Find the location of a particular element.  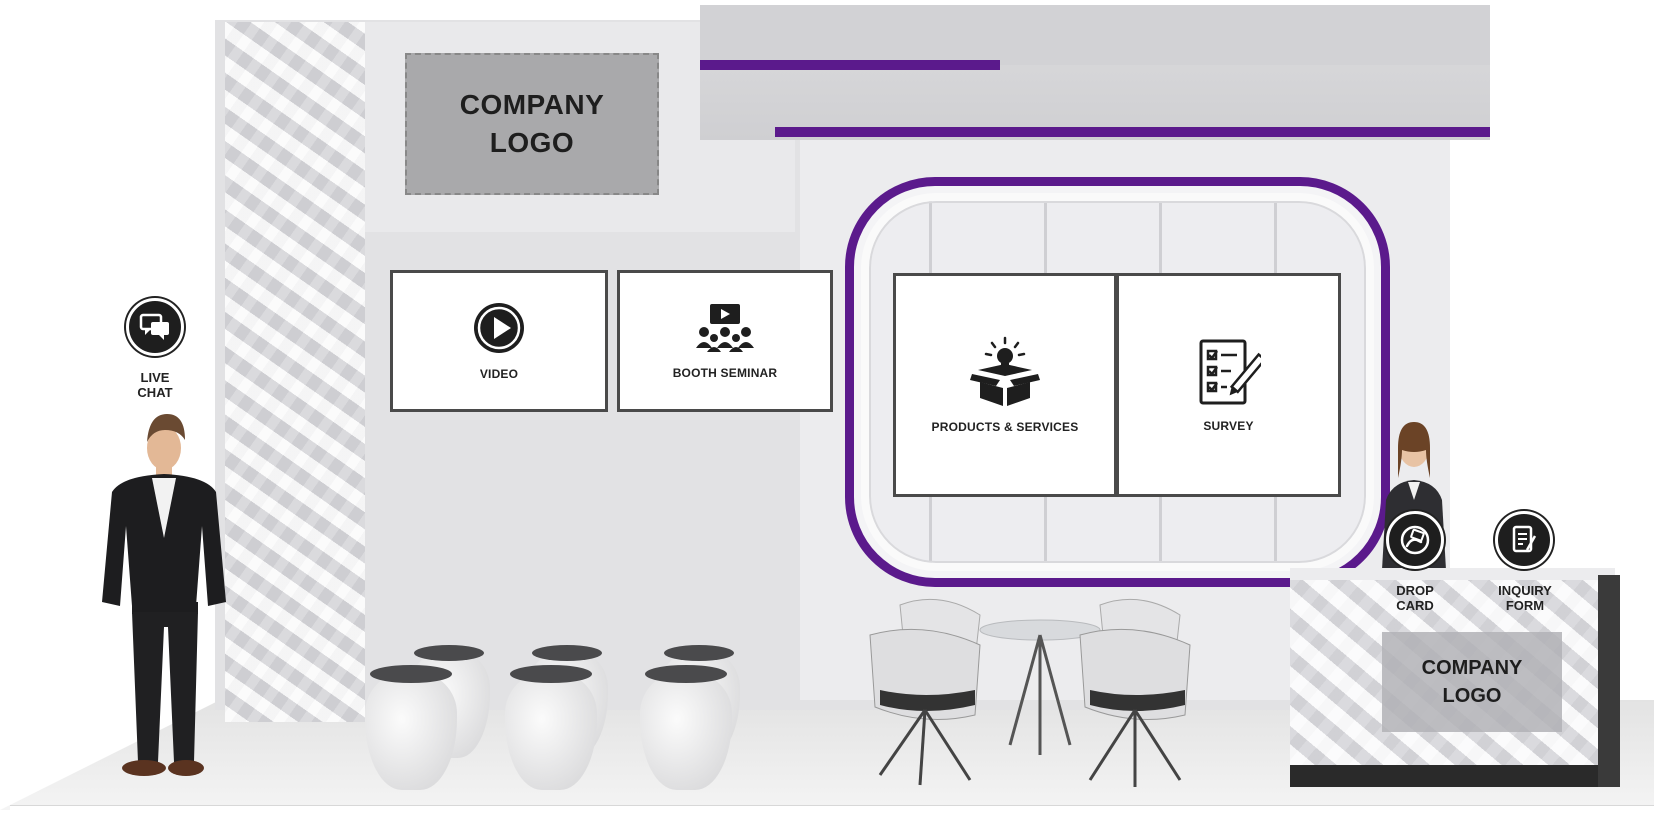

video-screen: VIDEO is located at coordinates (499, 341).